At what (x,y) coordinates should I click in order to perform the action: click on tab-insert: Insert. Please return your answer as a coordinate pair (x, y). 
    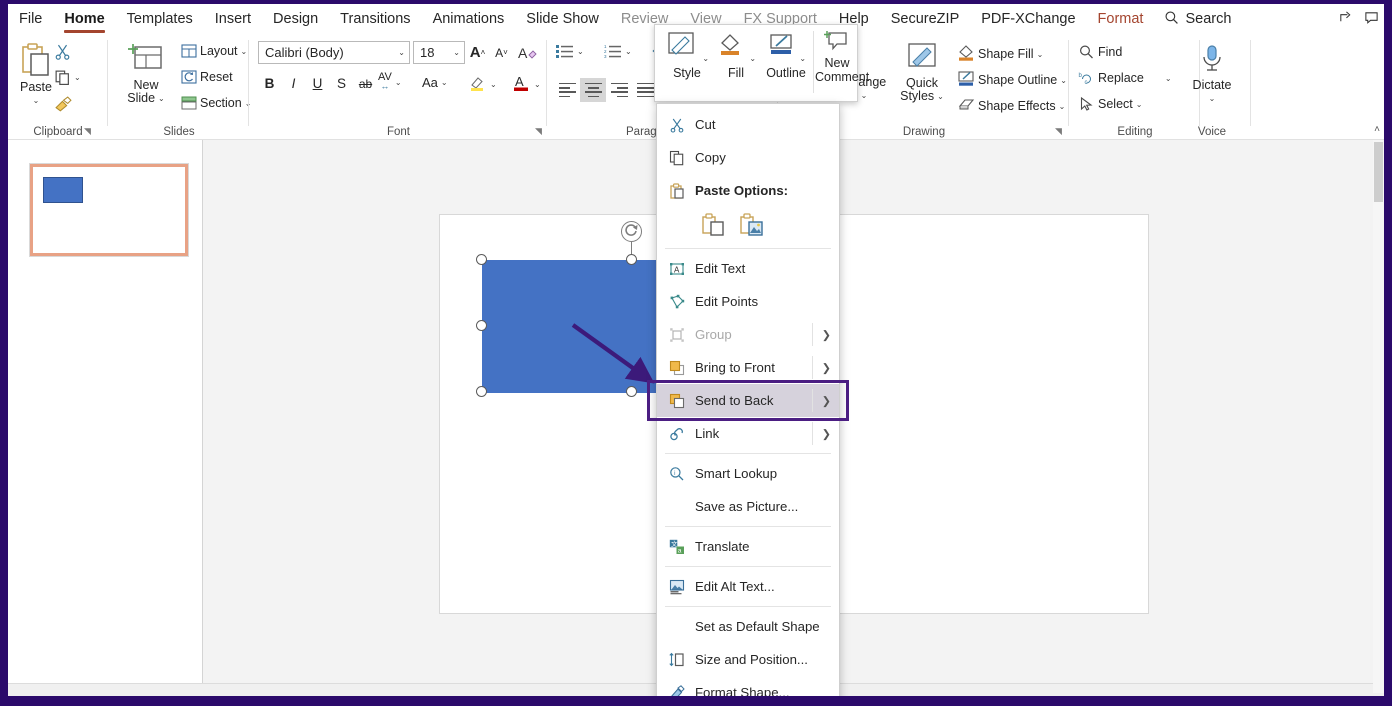
    Looking at the image, I should click on (233, 19).